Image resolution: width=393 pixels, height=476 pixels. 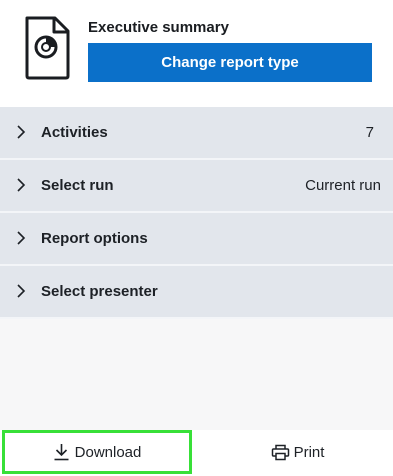 What do you see at coordinates (108, 452) in the screenshot?
I see `download-label: Download` at bounding box center [108, 452].